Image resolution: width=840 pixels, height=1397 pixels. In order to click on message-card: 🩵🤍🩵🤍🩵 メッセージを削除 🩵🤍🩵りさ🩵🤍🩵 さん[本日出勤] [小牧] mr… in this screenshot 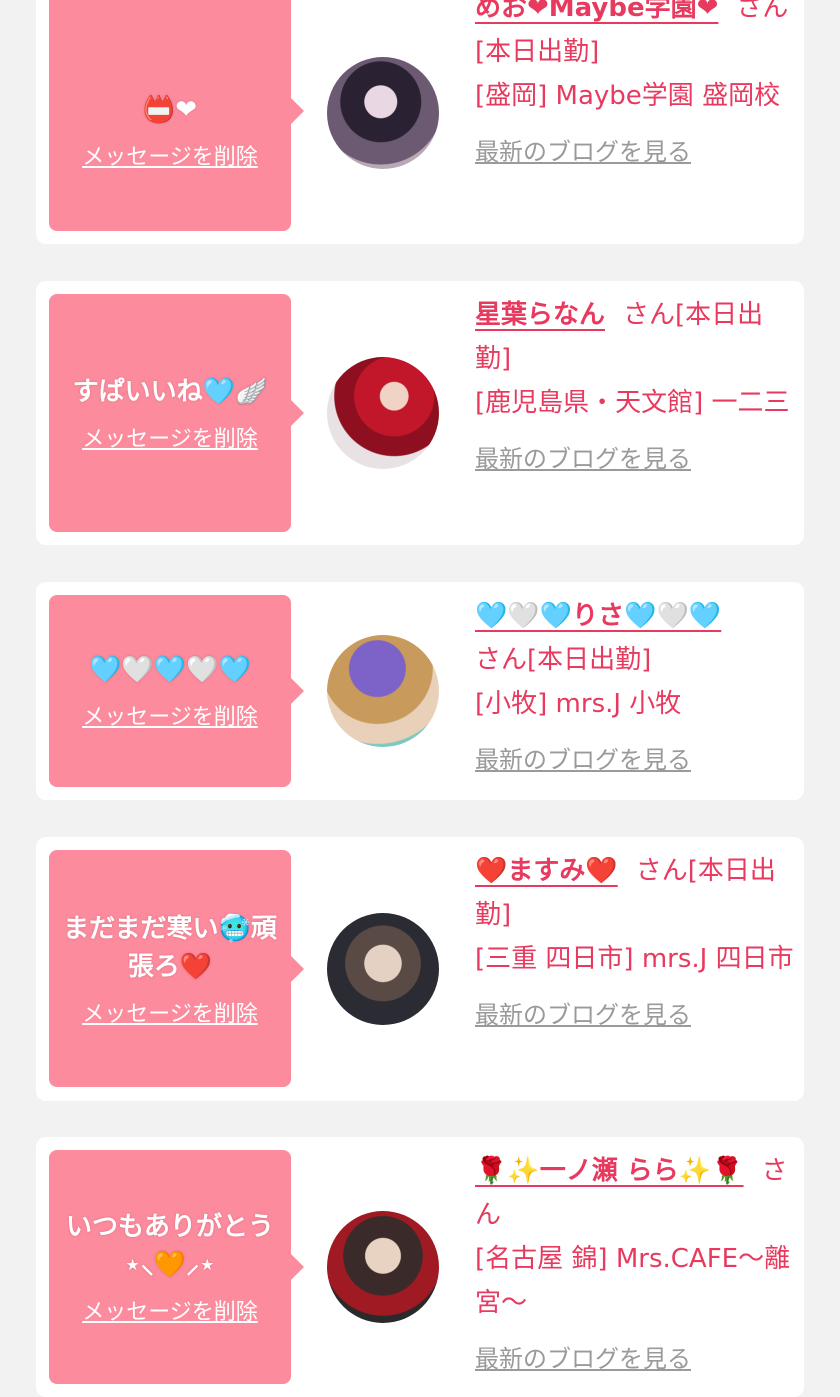, I will do `click(420, 691)`.